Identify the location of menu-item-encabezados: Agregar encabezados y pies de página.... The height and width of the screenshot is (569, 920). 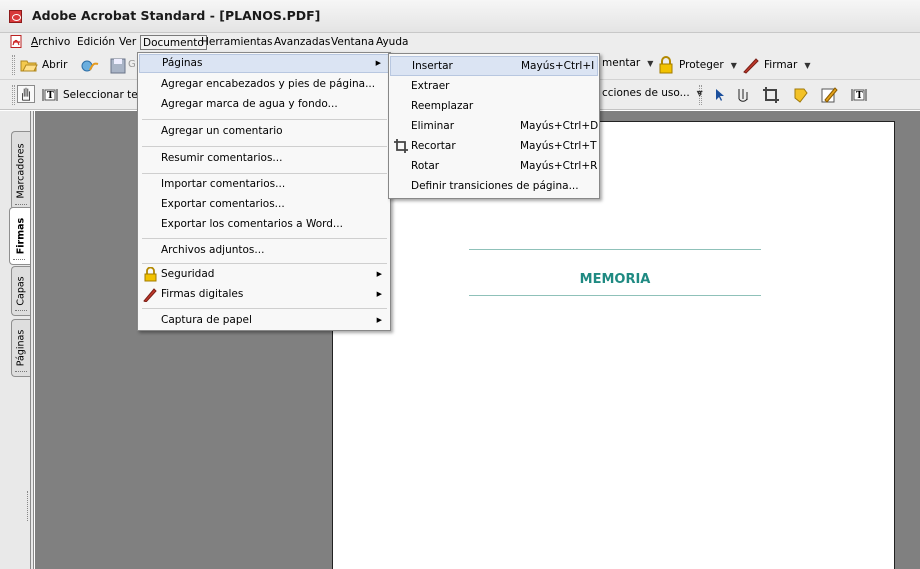
(264, 84).